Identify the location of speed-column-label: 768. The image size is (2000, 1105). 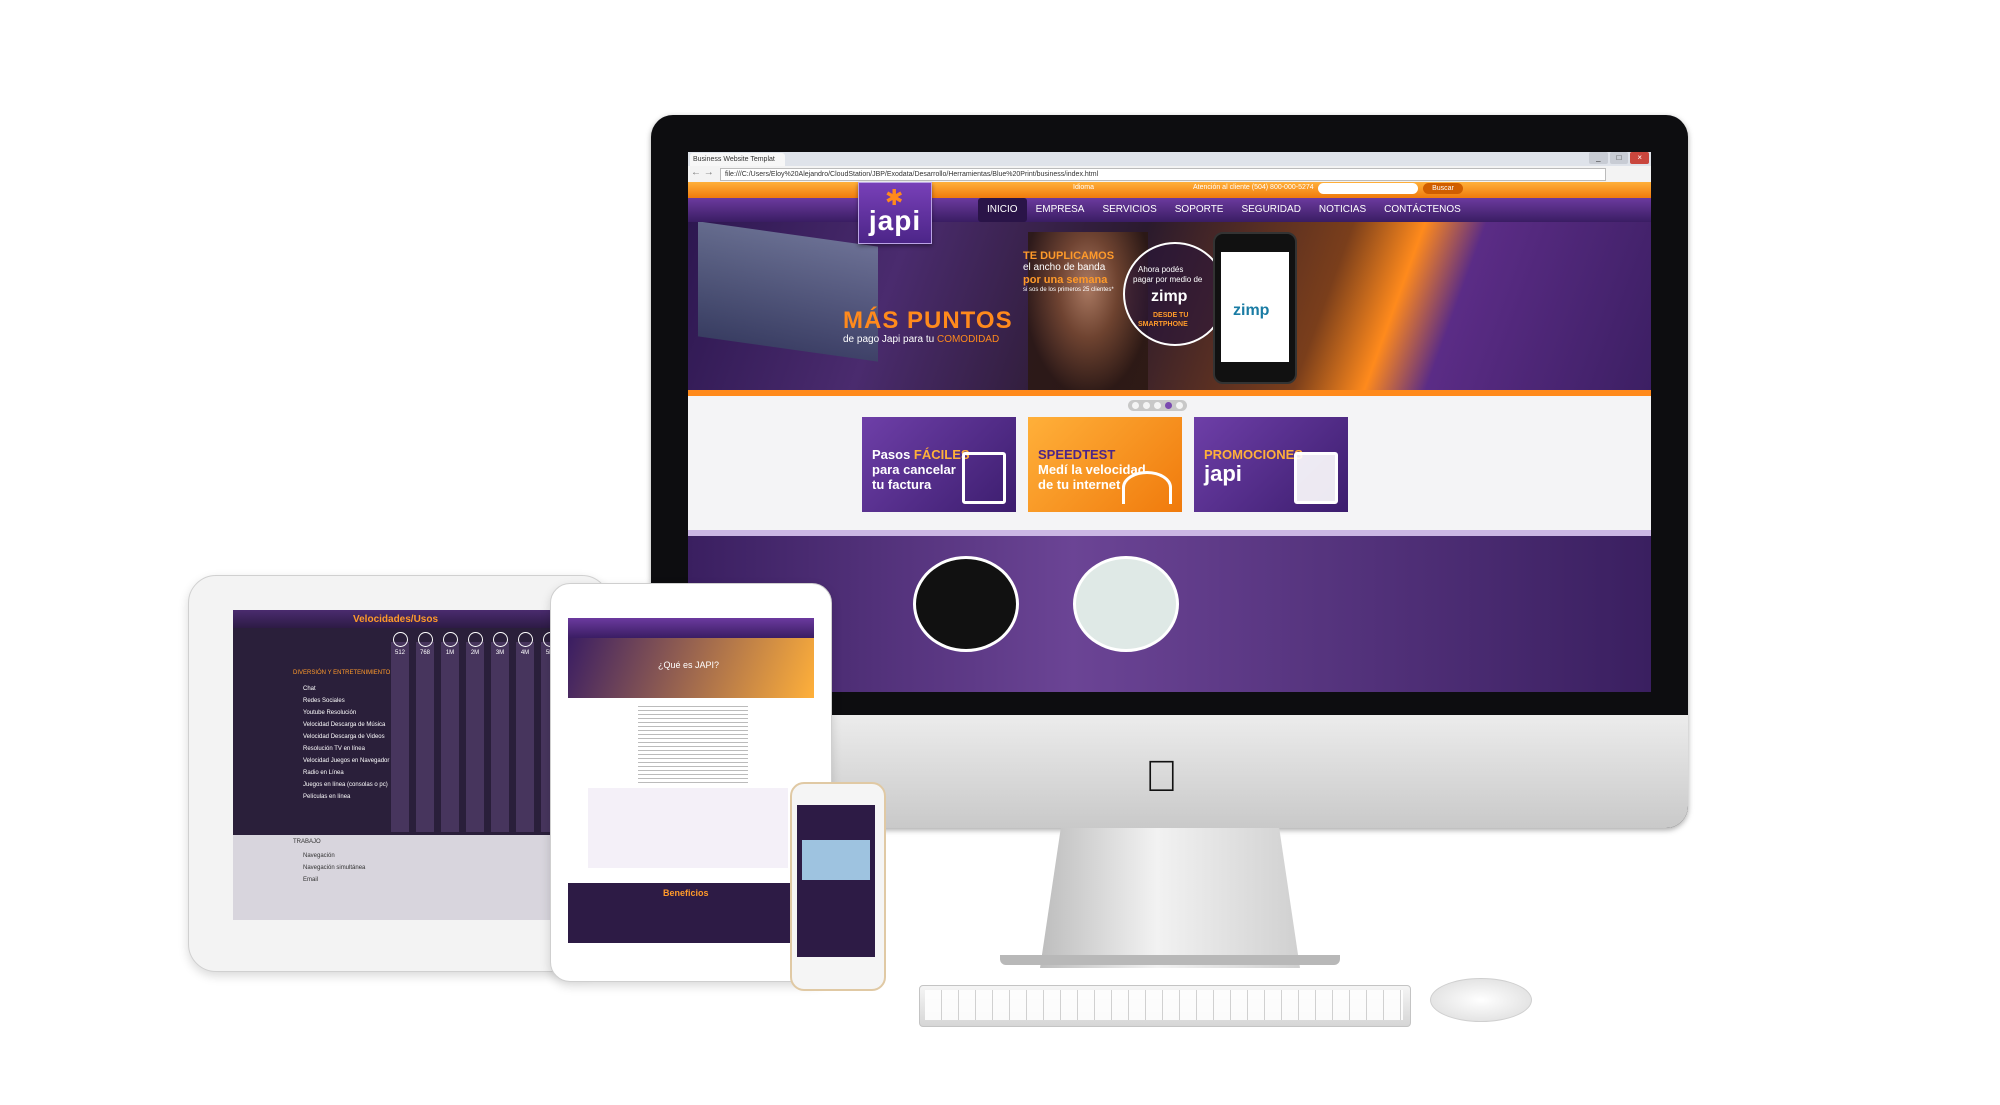
(424, 653).